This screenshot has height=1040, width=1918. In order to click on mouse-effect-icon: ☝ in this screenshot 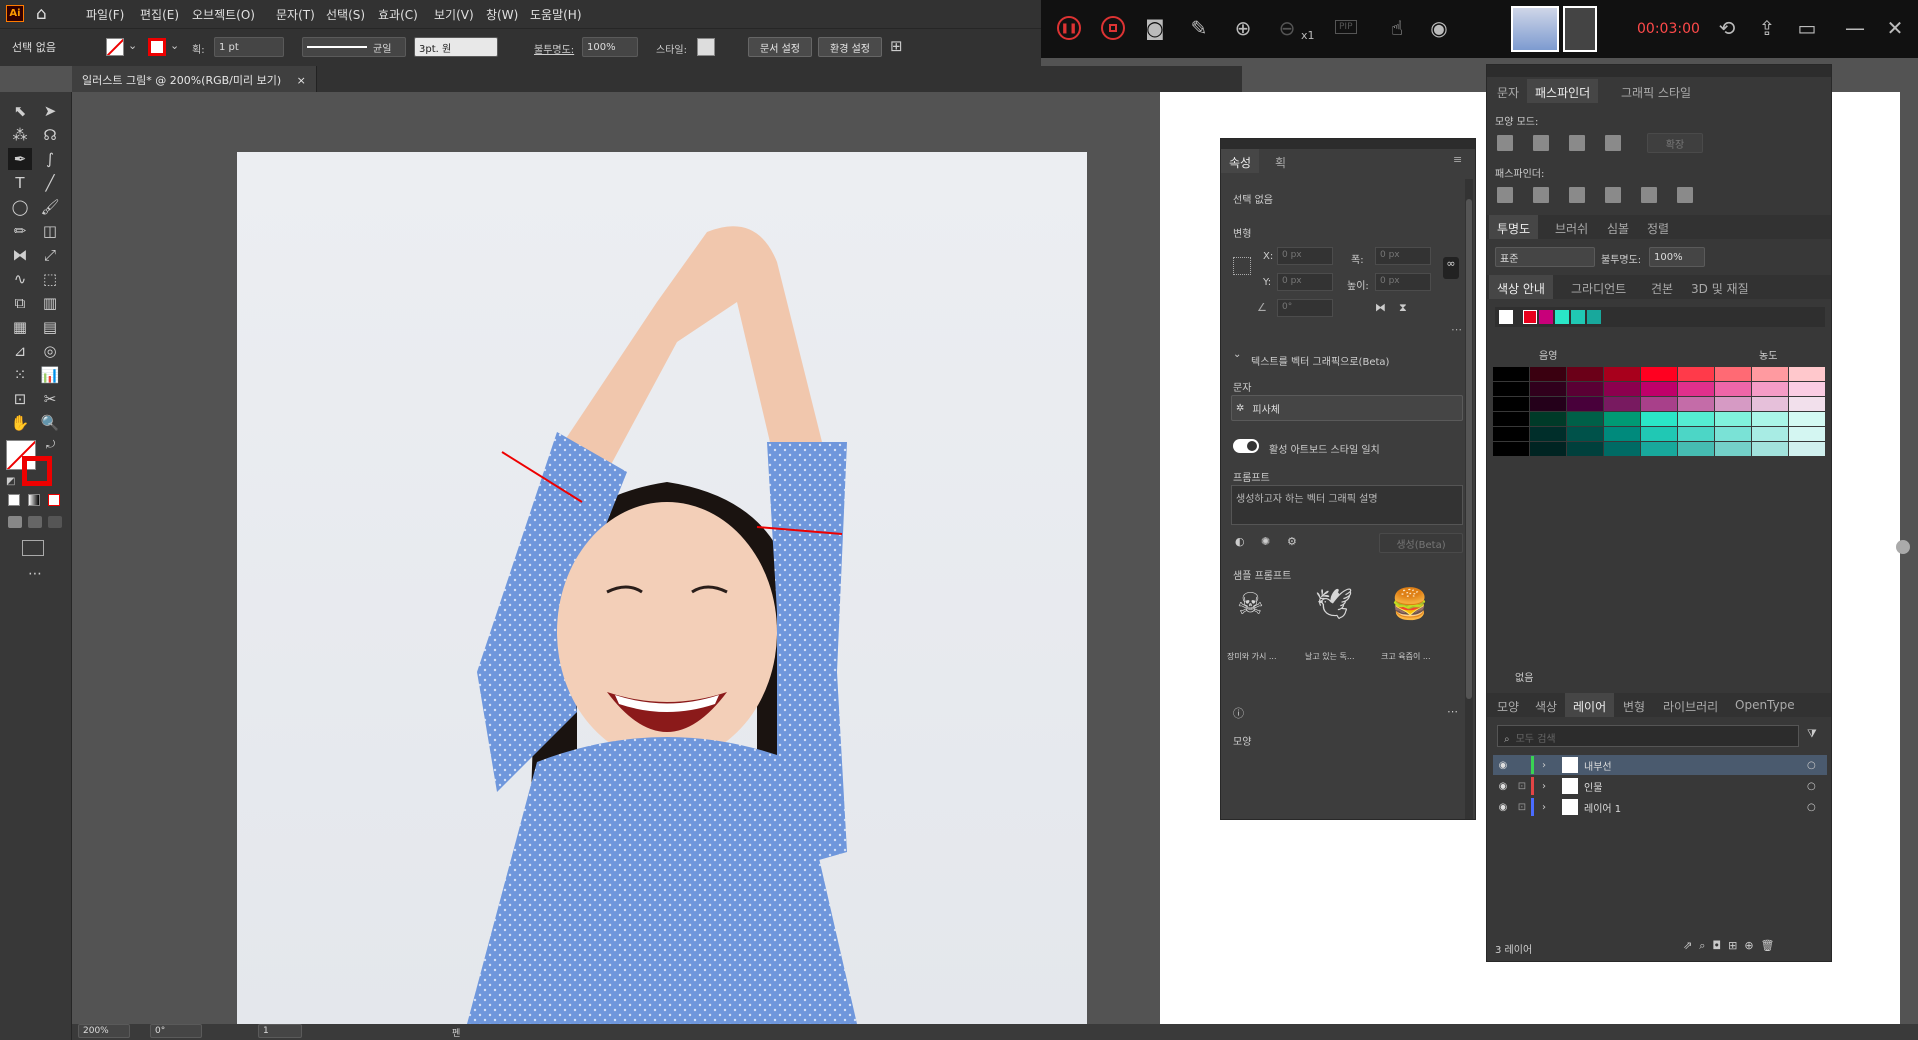, I will do `click(1397, 28)`.